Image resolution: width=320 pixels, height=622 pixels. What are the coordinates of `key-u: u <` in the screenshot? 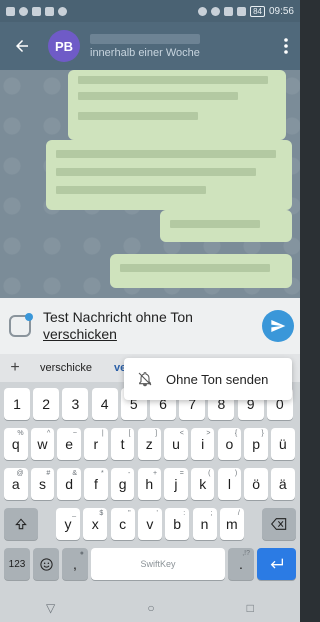 It's located at (176, 444).